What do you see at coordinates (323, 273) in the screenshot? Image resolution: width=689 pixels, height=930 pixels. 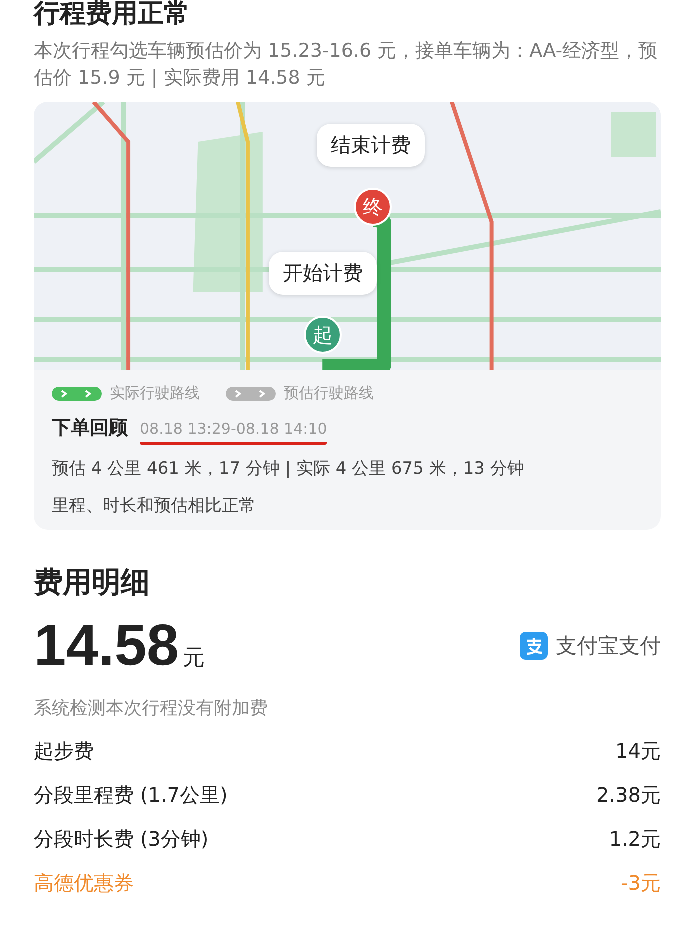 I see `callout-label: 开始计费` at bounding box center [323, 273].